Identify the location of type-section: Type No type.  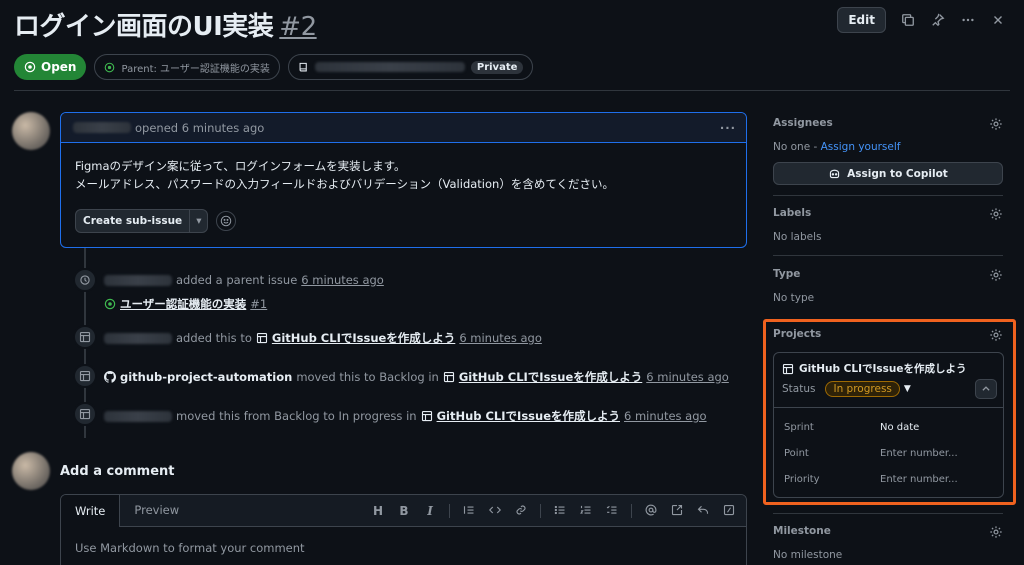
(888, 286).